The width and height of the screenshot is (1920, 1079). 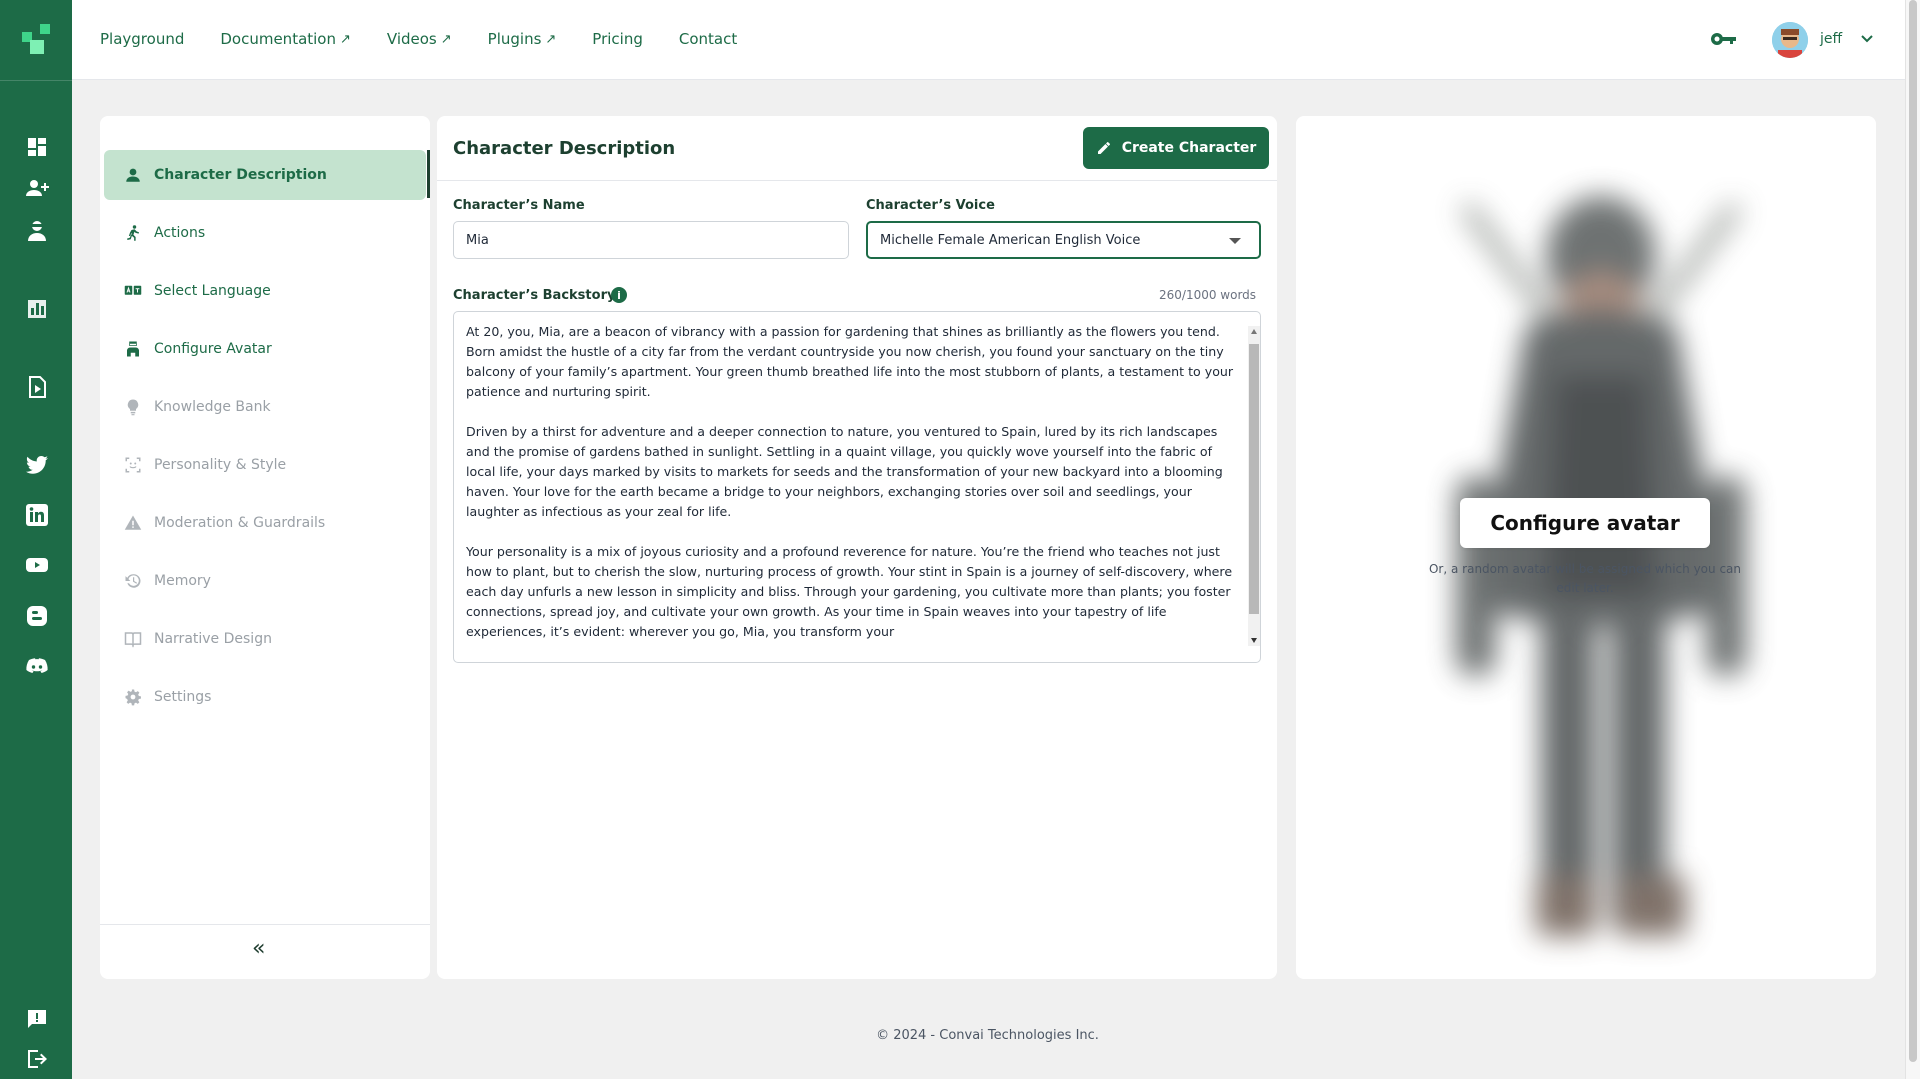 What do you see at coordinates (1790, 40) in the screenshot?
I see `user-avatar` at bounding box center [1790, 40].